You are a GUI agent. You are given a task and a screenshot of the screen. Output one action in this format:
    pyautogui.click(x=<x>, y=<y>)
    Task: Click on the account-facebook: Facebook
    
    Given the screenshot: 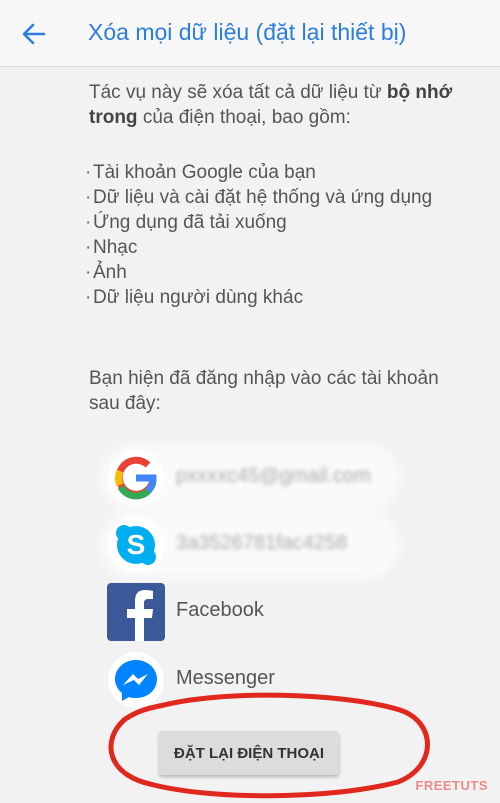 What is the action you would take?
    pyautogui.click(x=296, y=612)
    